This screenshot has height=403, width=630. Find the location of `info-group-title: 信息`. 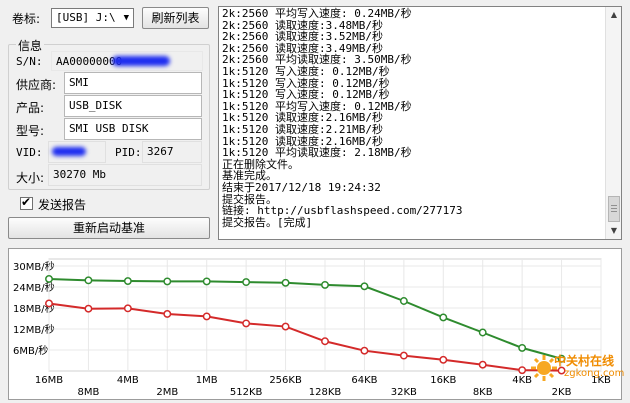

info-group-title: 信息 is located at coordinates (30, 45).